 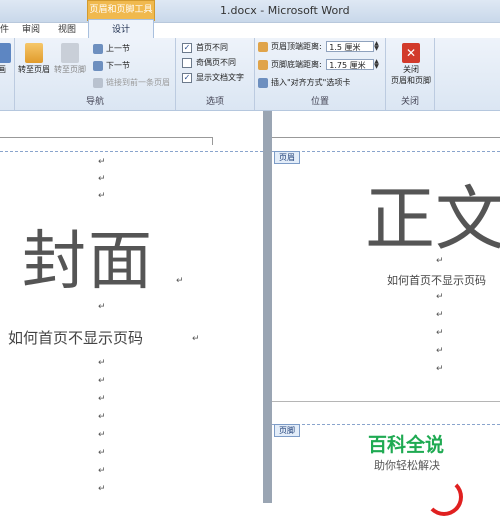 I want to click on footer-bottom-input: 1.75 厘米, so click(x=350, y=64).